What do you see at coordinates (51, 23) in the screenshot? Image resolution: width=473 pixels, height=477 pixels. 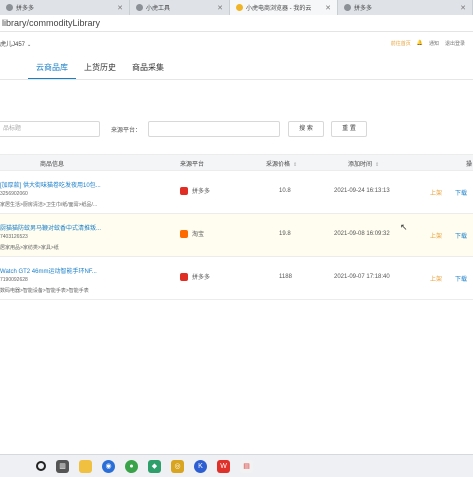 I see `url-text: library/commodityLibrary` at bounding box center [51, 23].